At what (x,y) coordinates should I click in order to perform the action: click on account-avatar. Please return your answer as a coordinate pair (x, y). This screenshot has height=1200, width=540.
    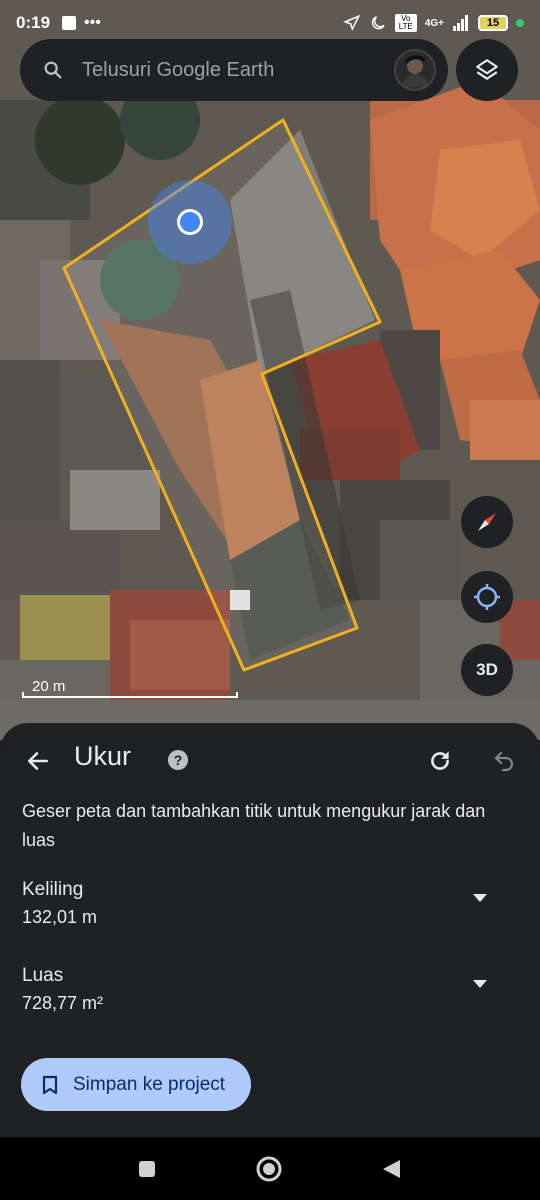
    Looking at the image, I should click on (415, 70).